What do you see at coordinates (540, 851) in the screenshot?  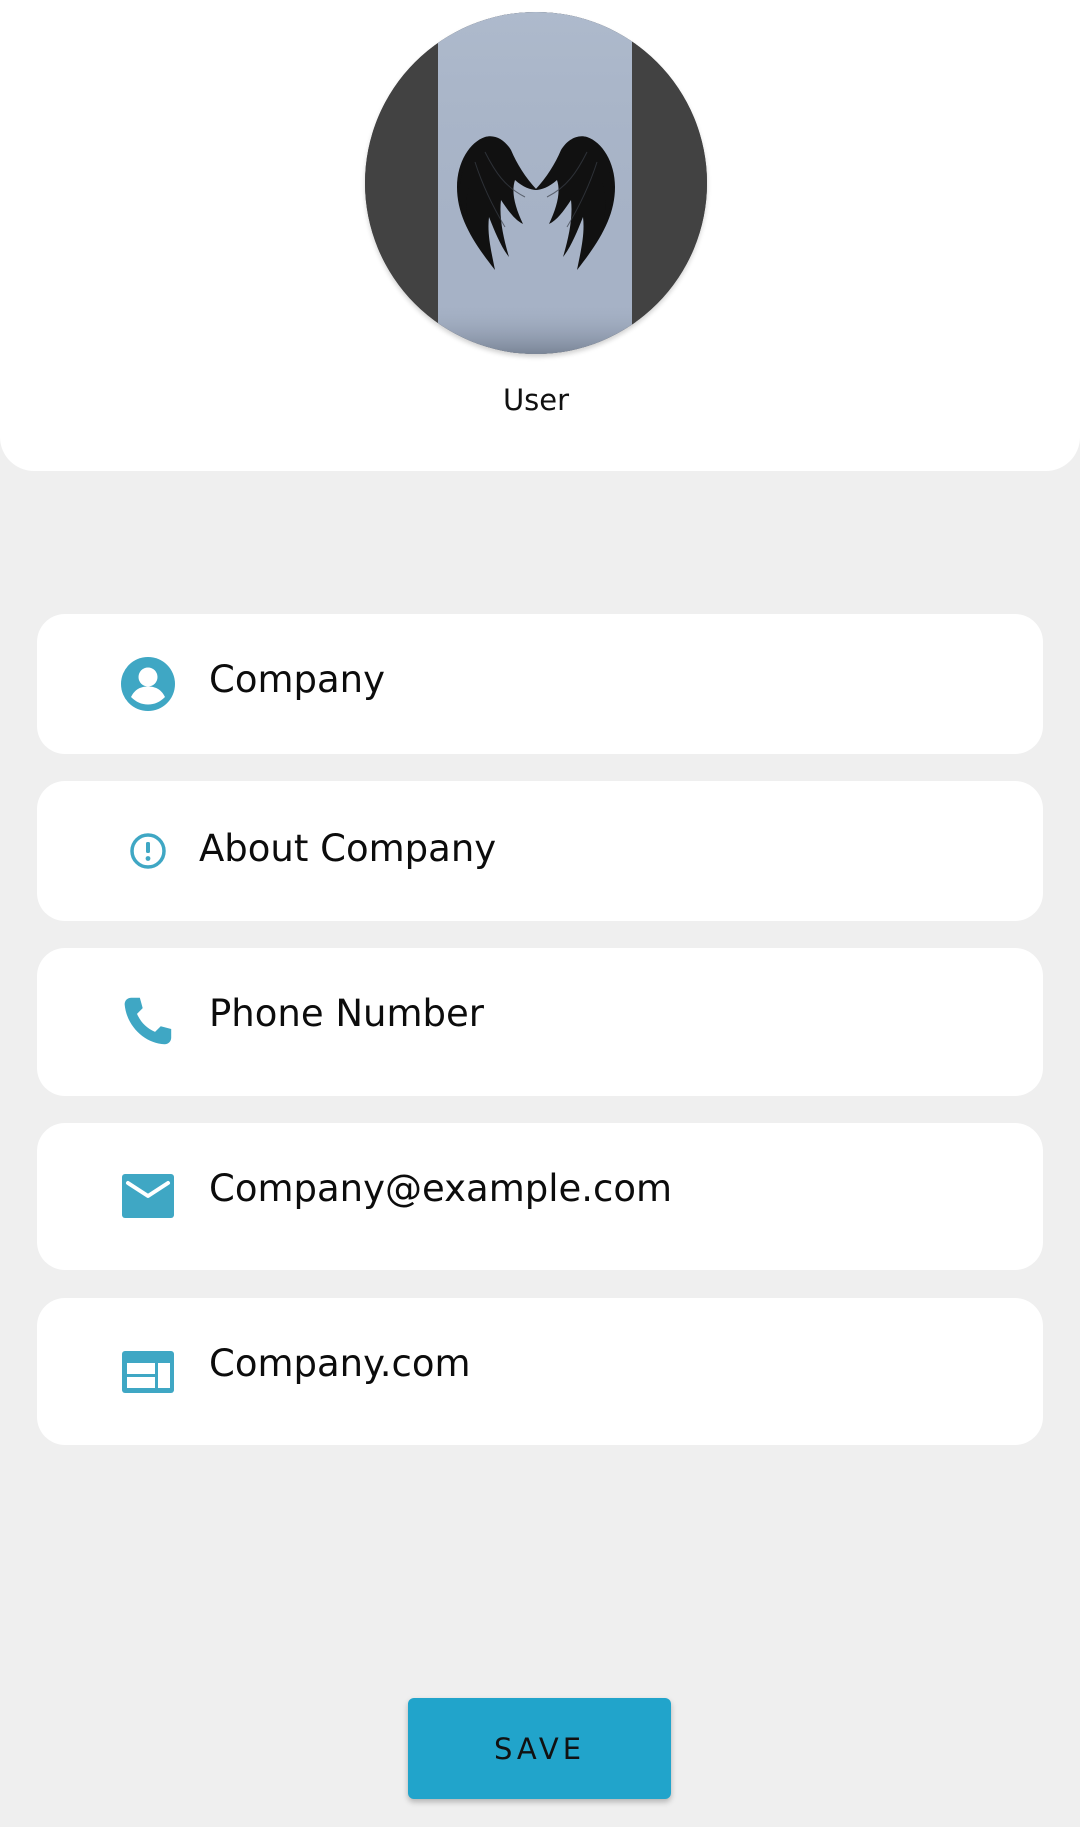 I see `about-company-field: About Company` at bounding box center [540, 851].